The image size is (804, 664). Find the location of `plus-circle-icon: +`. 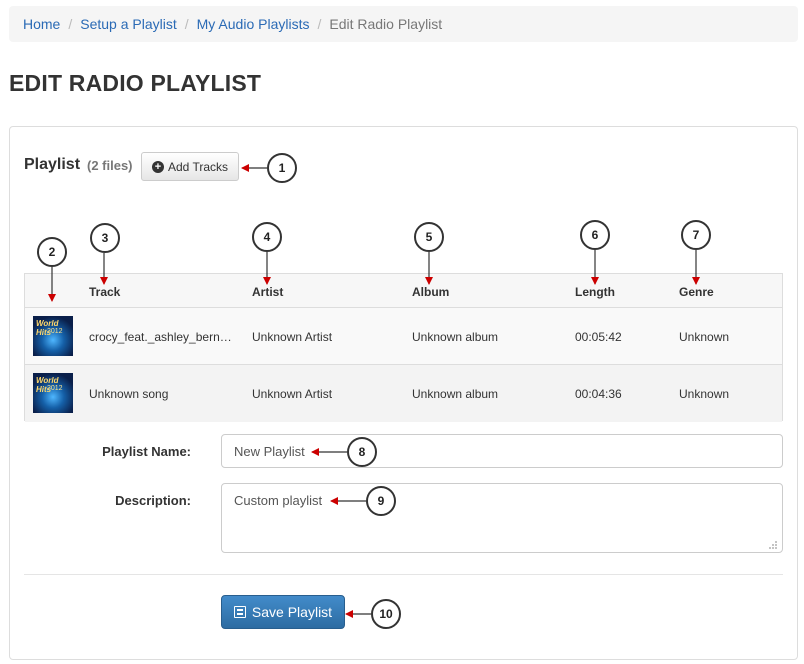

plus-circle-icon: + is located at coordinates (157, 166).